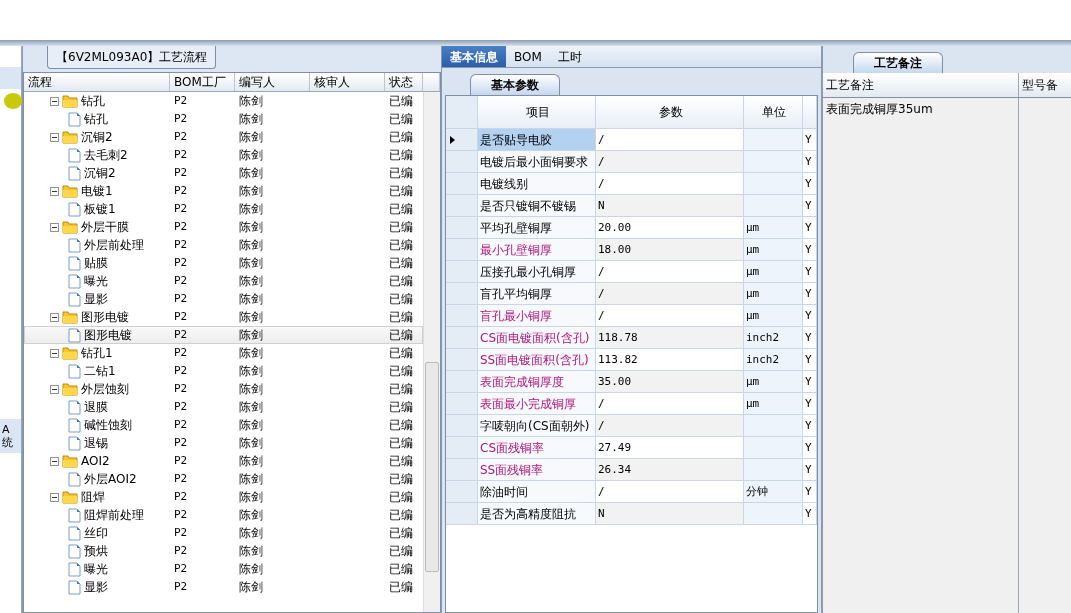 The height and width of the screenshot is (613, 1071). I want to click on tree-row: 电镀1 P2 陈剑 已编, so click(223, 191).